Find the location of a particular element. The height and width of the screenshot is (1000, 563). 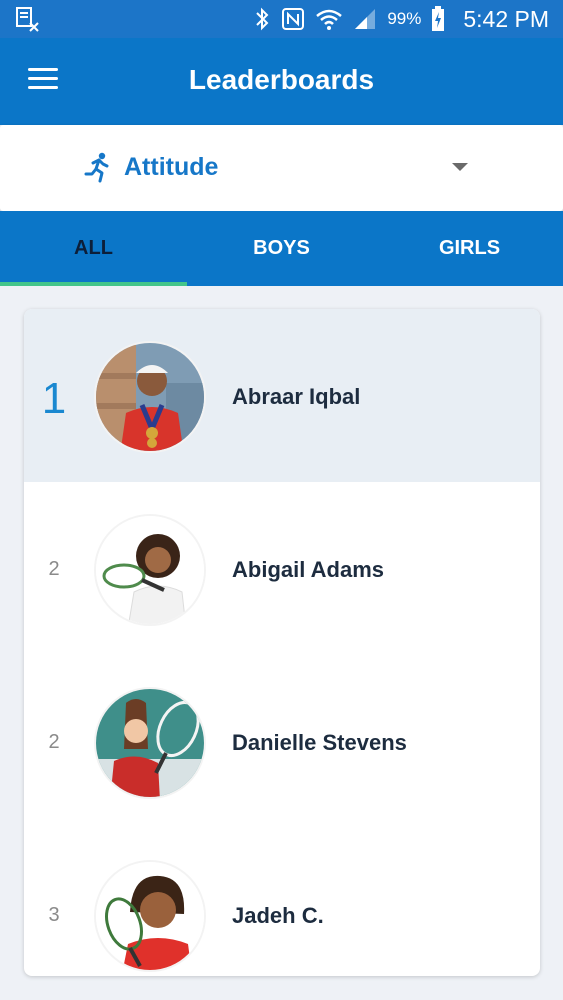

app-bar: Leaderboards is located at coordinates (281, 81).